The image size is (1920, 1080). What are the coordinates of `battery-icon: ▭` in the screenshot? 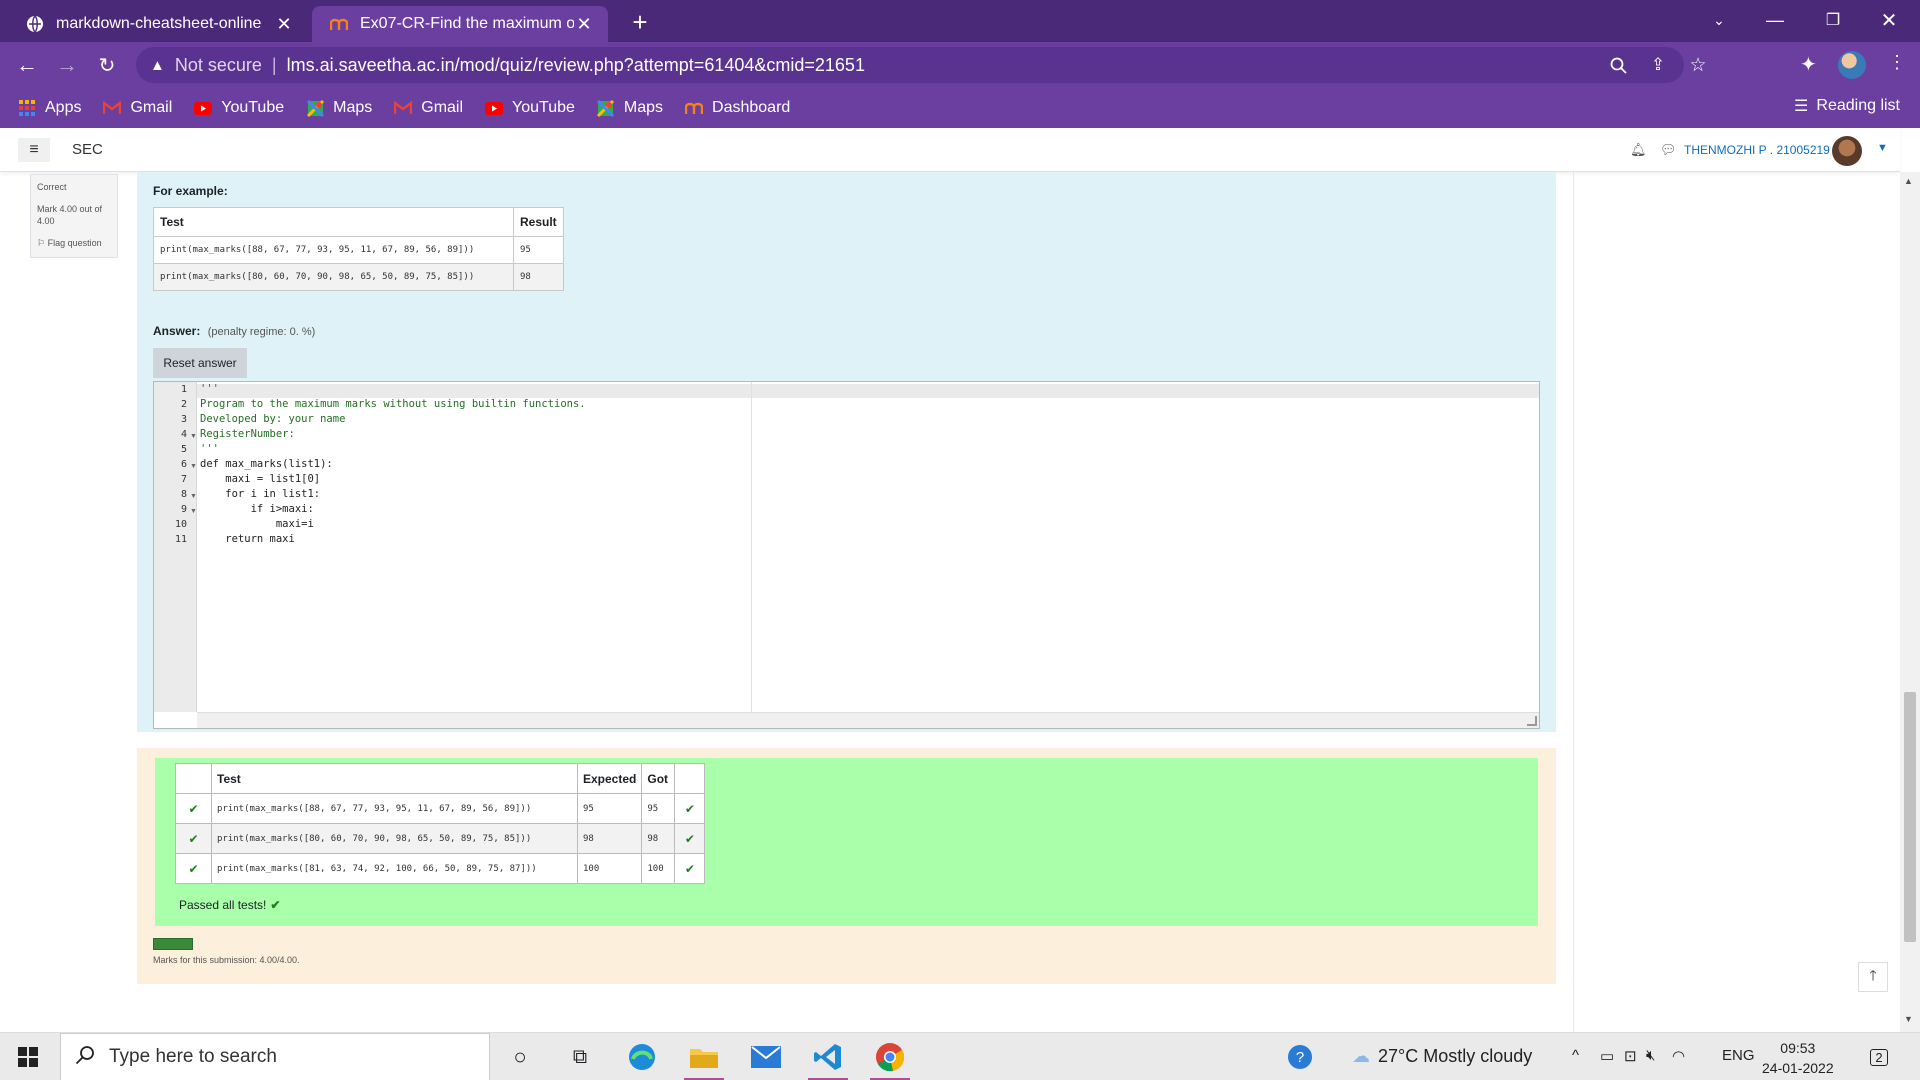 It's located at (1607, 1056).